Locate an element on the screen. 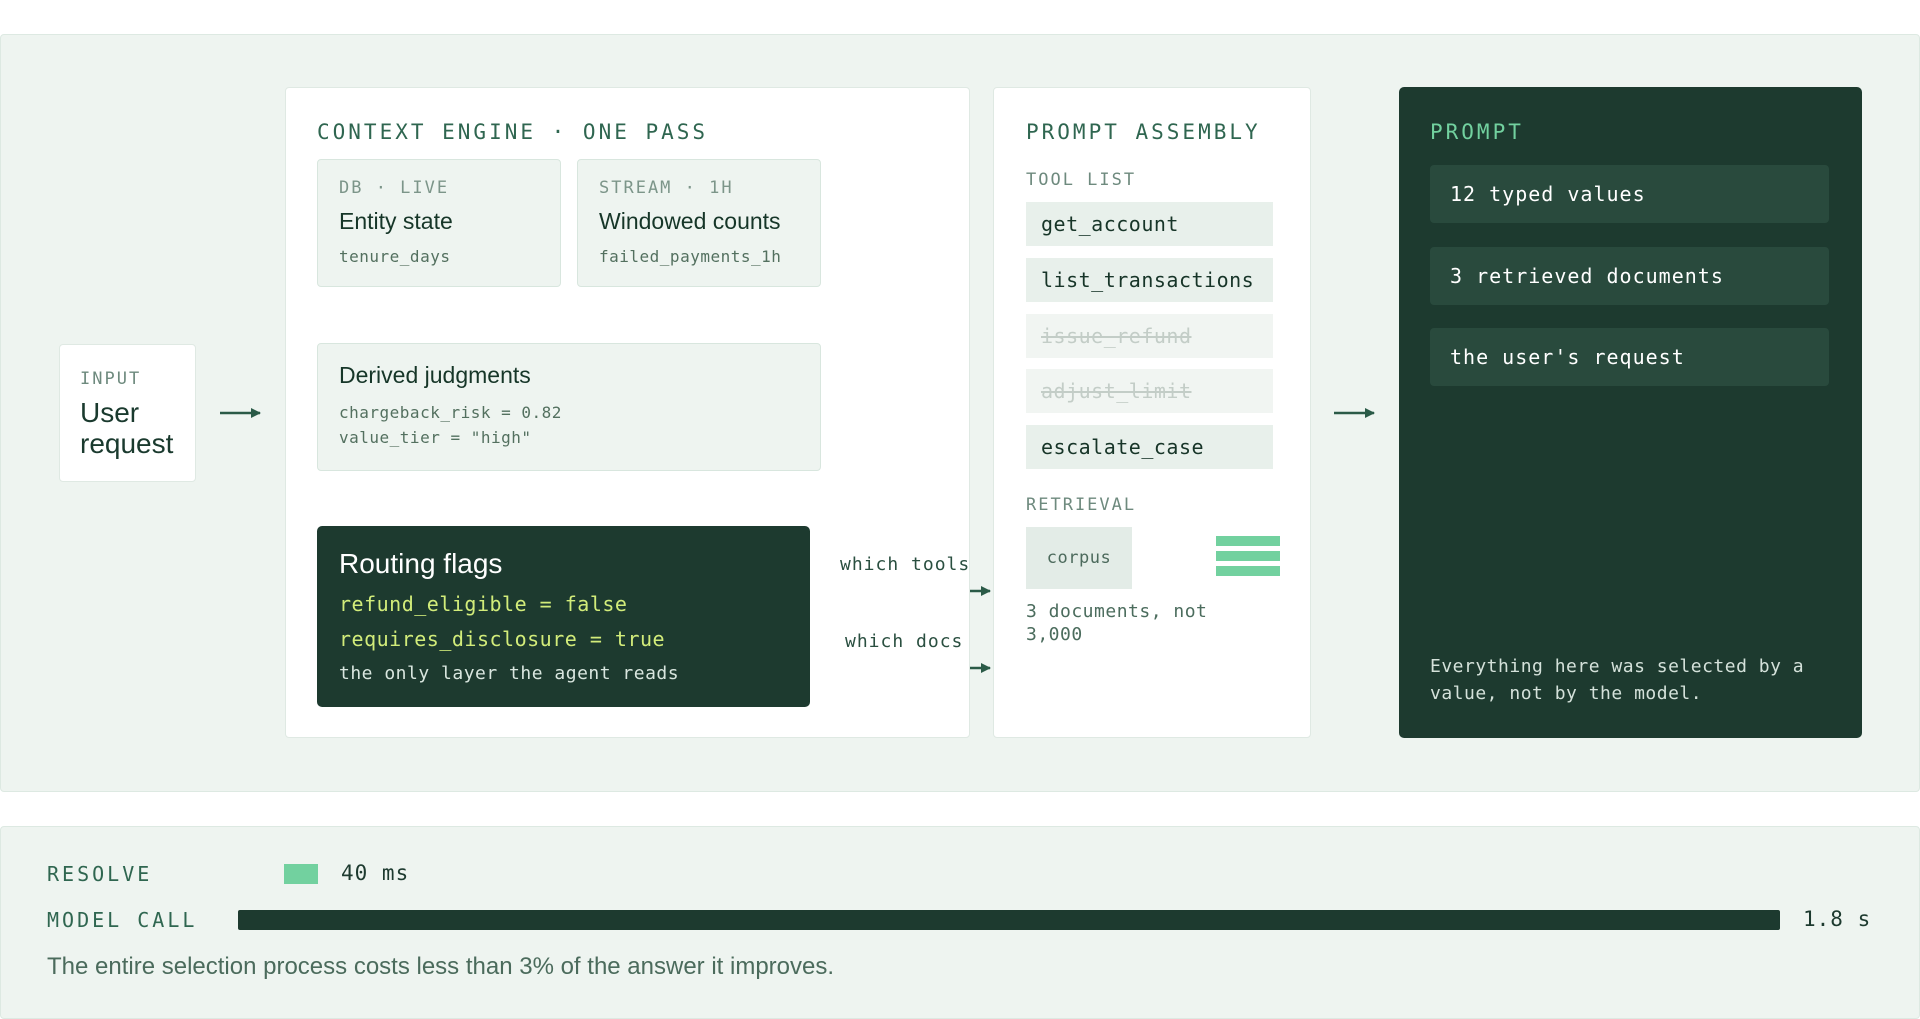 This screenshot has width=1920, height=1019. model-call-bar is located at coordinates (1009, 920).